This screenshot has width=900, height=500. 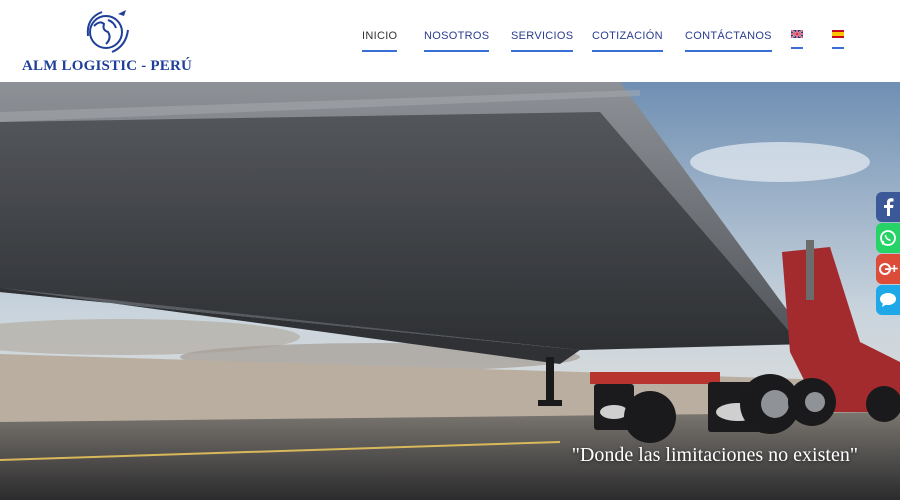 What do you see at coordinates (380, 41) in the screenshot?
I see `nav-item-inicio: INICIO` at bounding box center [380, 41].